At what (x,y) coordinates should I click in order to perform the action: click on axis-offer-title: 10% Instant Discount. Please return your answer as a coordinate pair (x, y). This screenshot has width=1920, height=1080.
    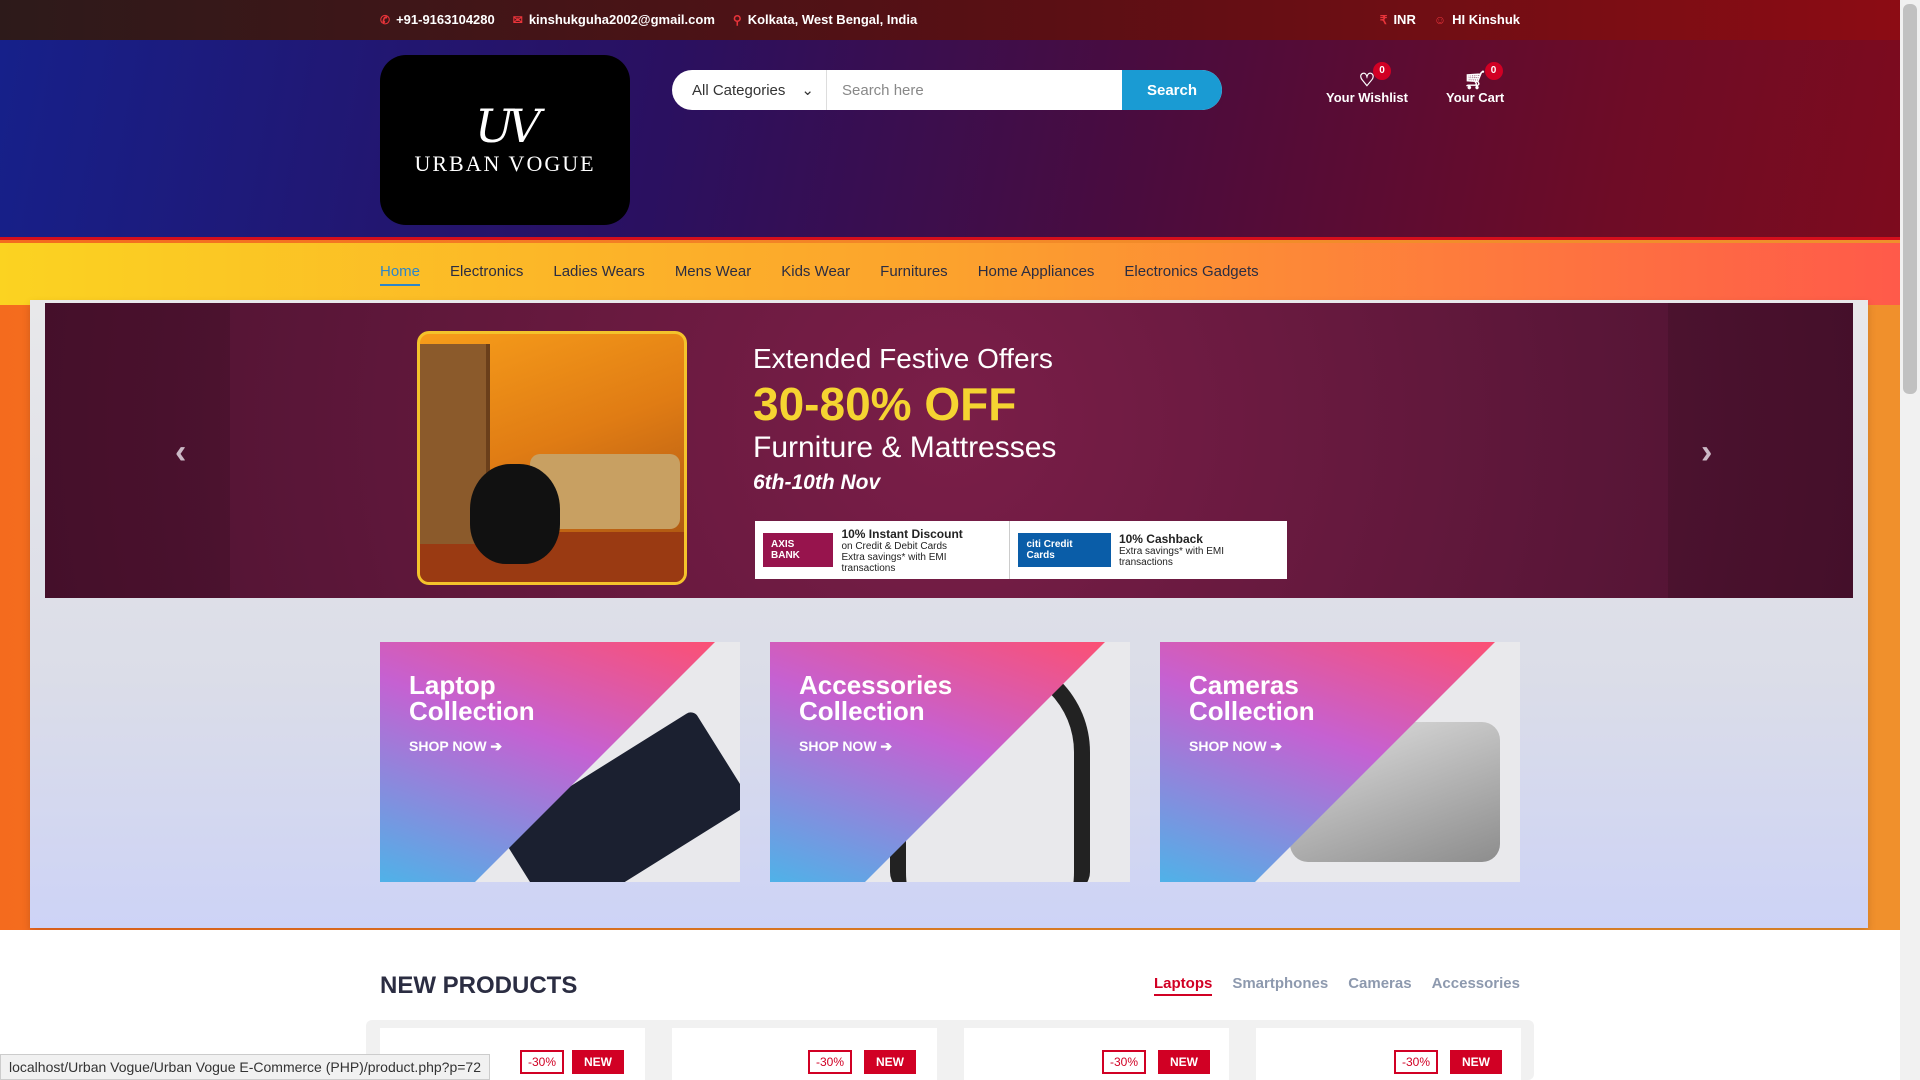
    Looking at the image, I should click on (902, 533).